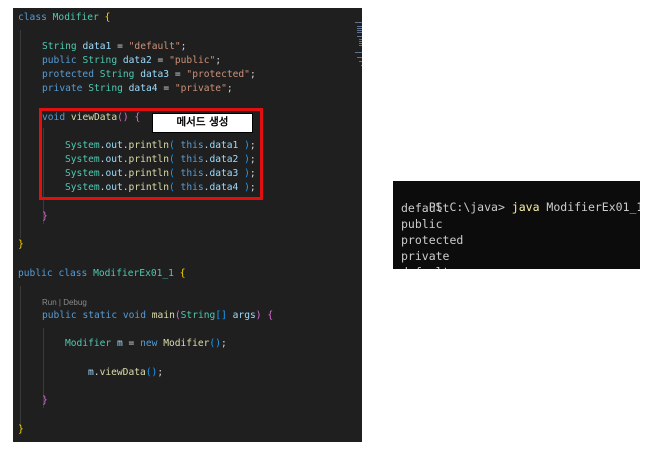  What do you see at coordinates (261, 315) in the screenshot?
I see `code-token: )` at bounding box center [261, 315].